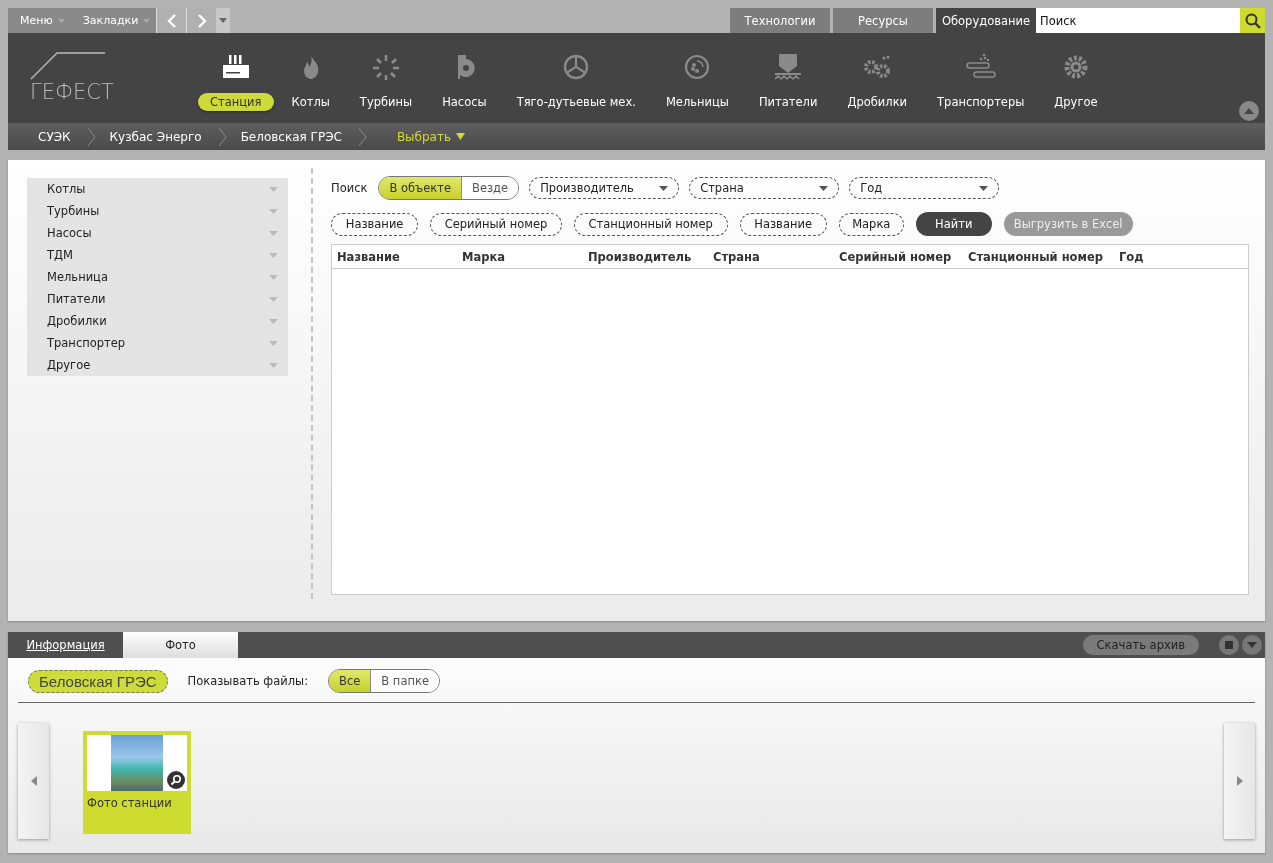 Image resolution: width=1273 pixels, height=863 pixels. Describe the element at coordinates (349, 188) in the screenshot. I see `search-label: Поиск` at that location.